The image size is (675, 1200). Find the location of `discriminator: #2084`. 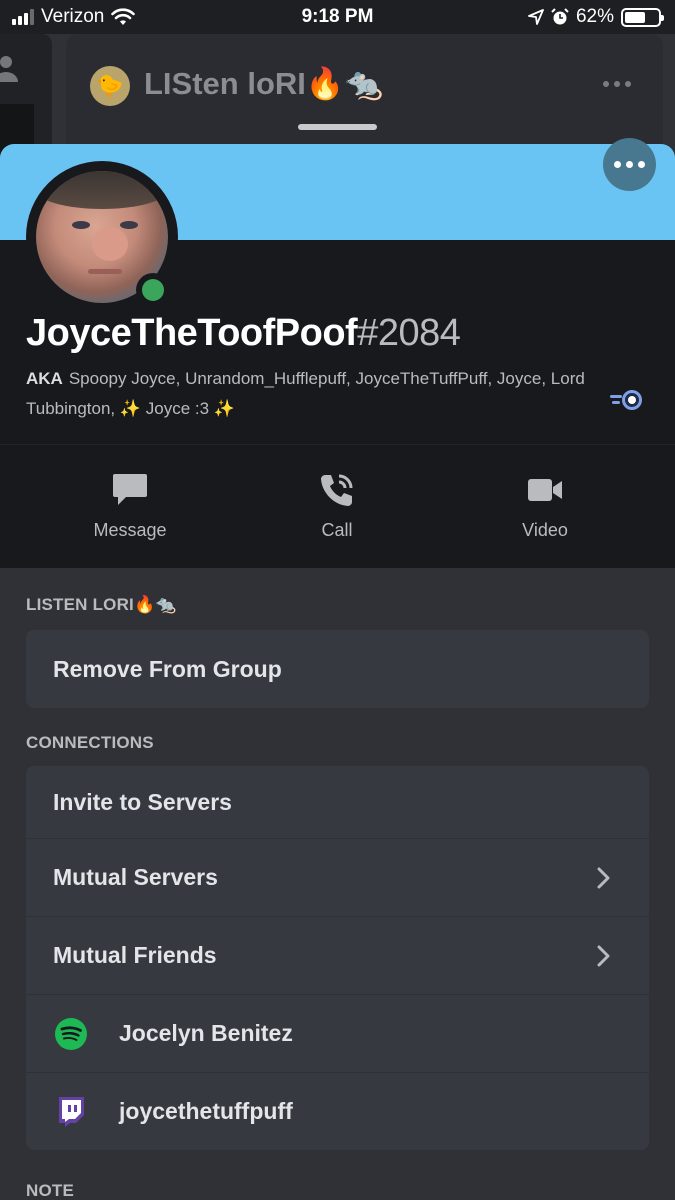

discriminator: #2084 is located at coordinates (409, 333).